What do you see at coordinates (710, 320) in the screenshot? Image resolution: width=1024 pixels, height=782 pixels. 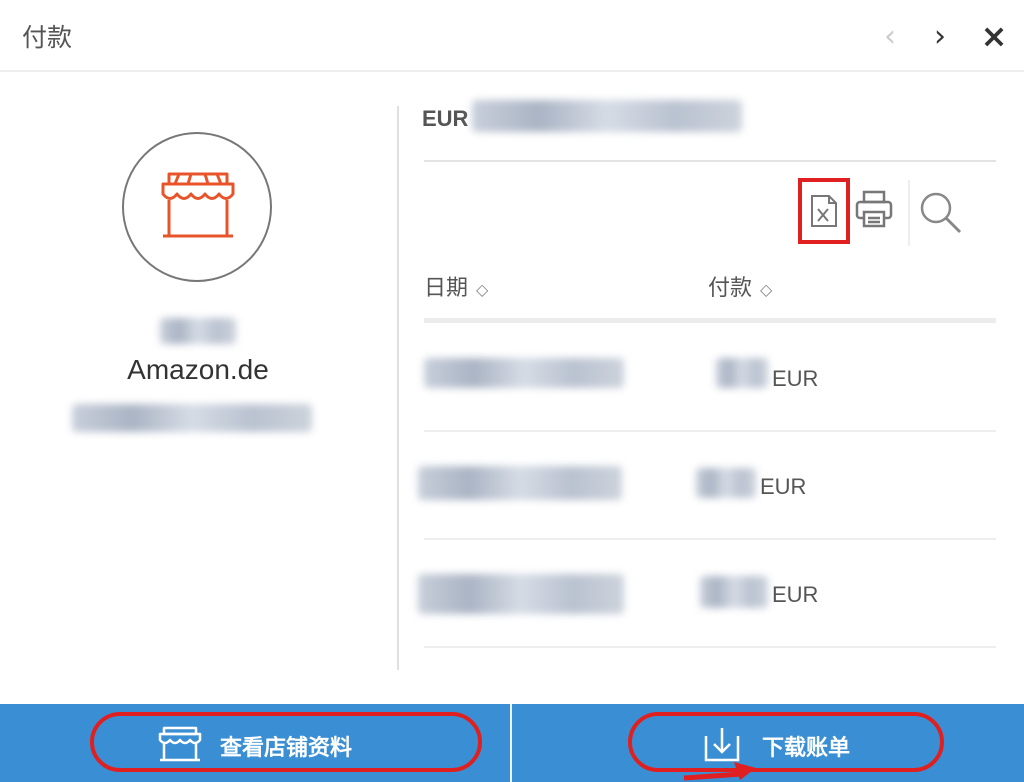 I see `table-header-divider` at bounding box center [710, 320].